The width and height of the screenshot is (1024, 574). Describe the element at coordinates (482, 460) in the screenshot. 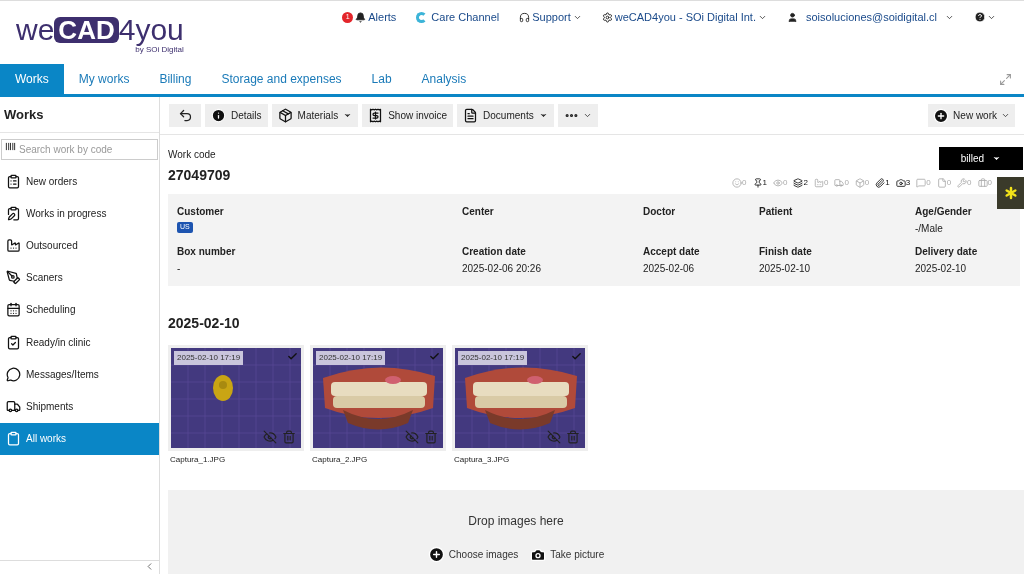

I see `image-caption: Captura_3.JPG` at that location.